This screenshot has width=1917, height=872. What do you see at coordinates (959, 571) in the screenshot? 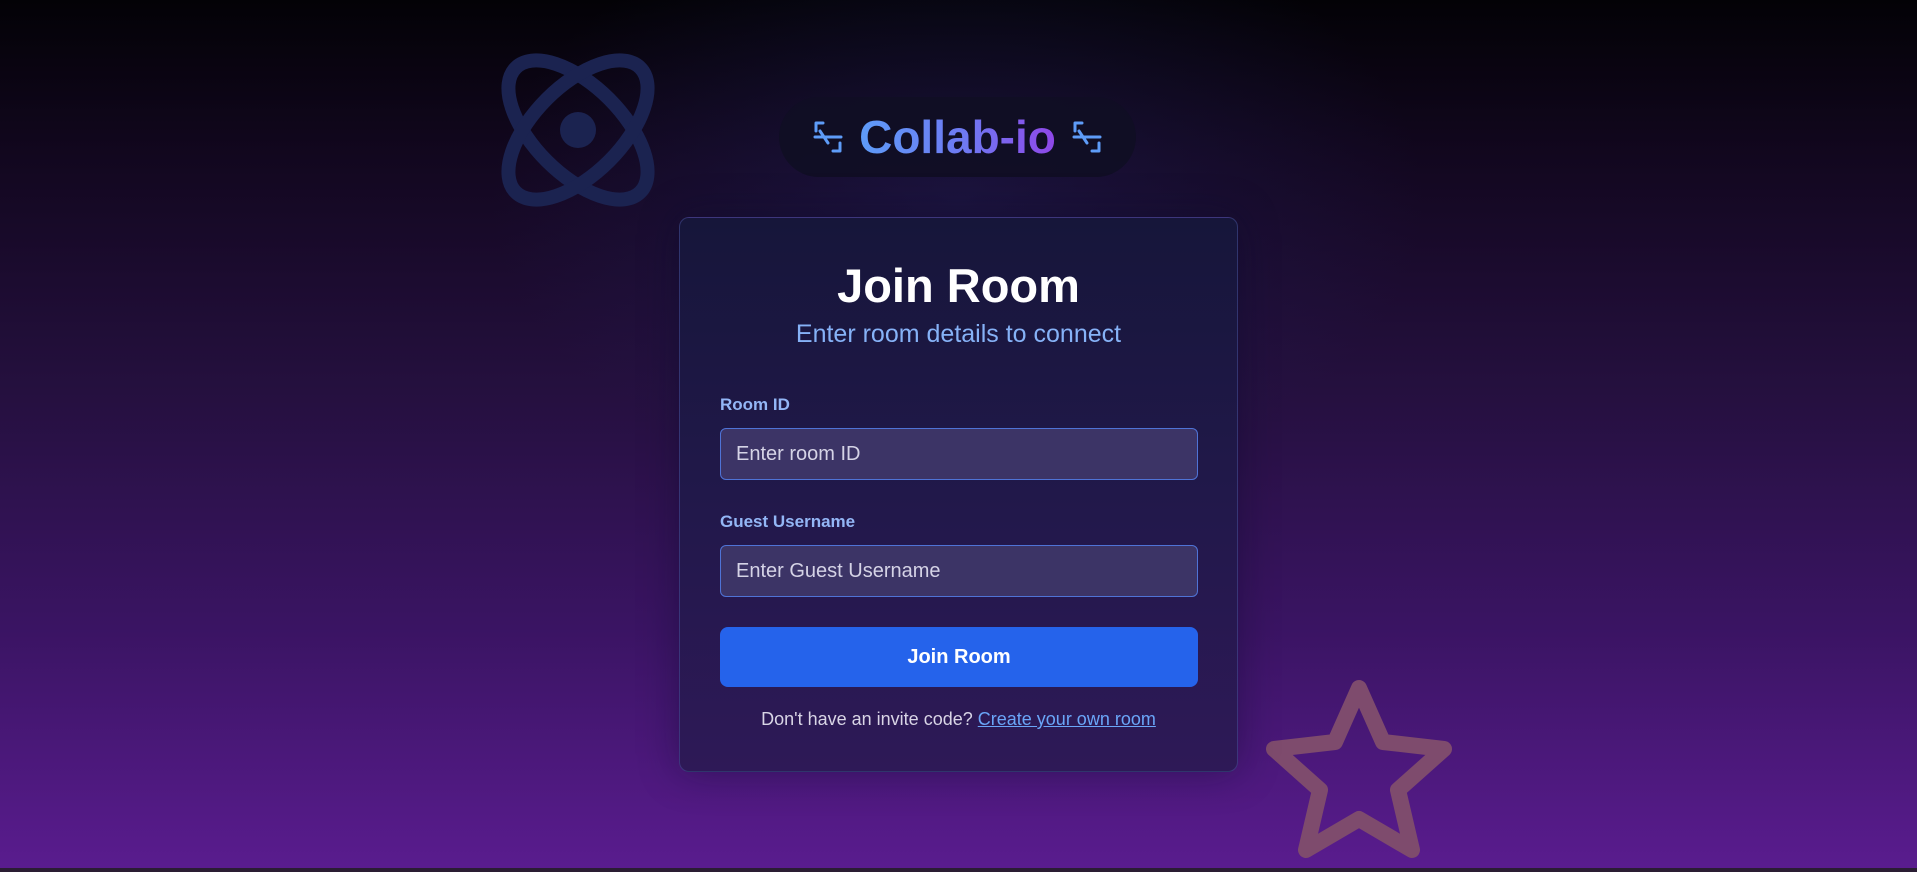
I see `guest-username-input` at bounding box center [959, 571].